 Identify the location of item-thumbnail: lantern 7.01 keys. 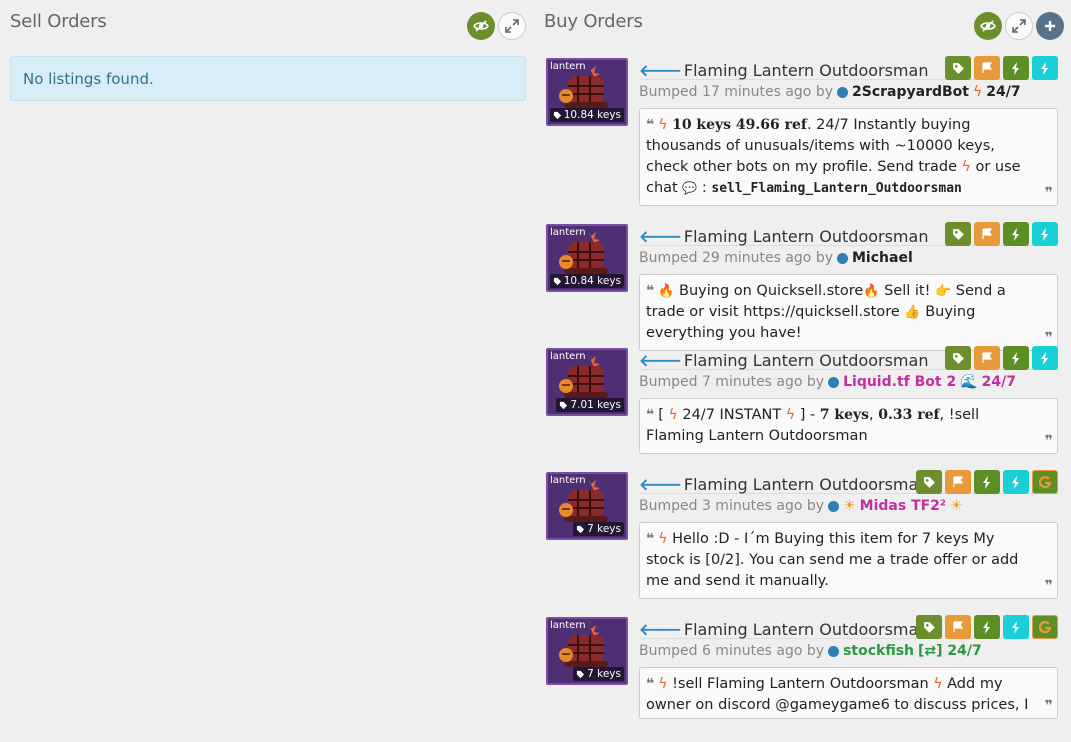
(587, 382).